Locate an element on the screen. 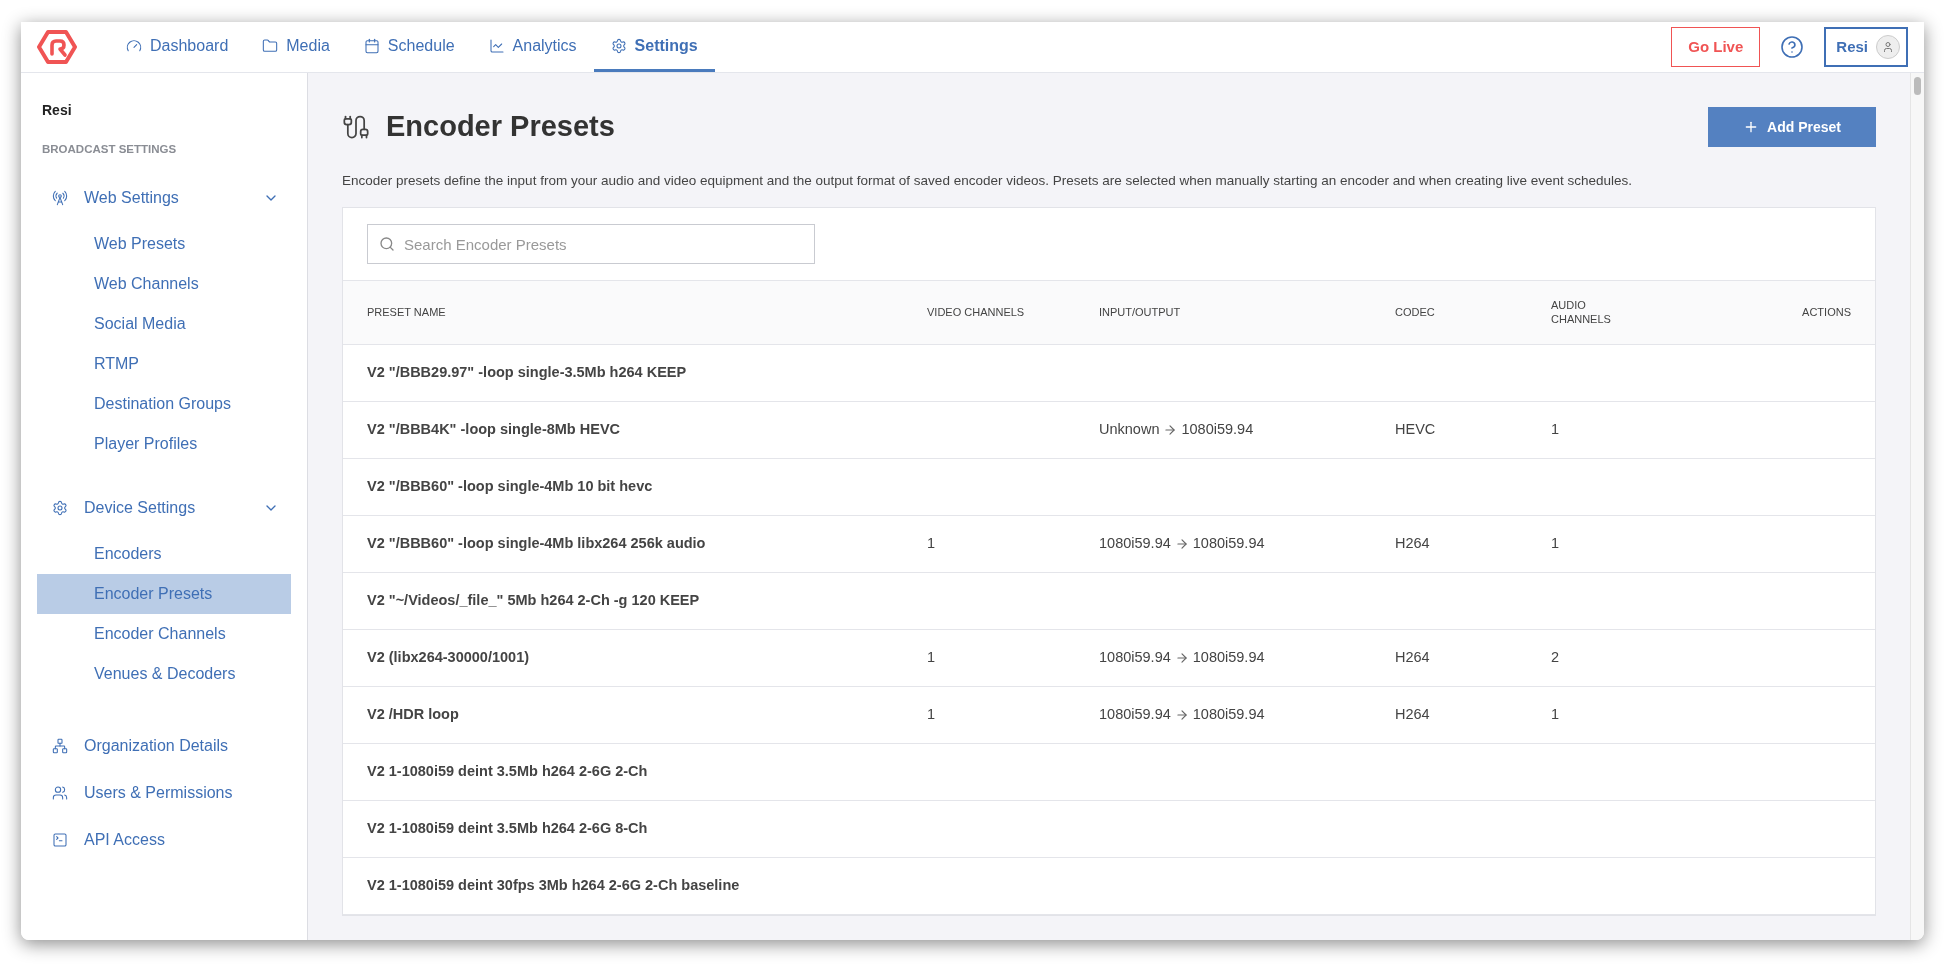 The width and height of the screenshot is (1954, 971). cable-icon is located at coordinates (356, 127).